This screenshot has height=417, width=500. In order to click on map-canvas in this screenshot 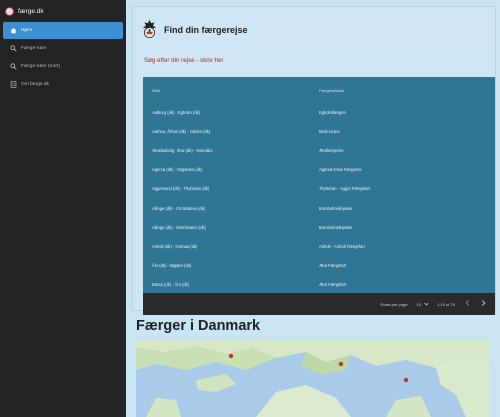, I will do `click(313, 378)`.